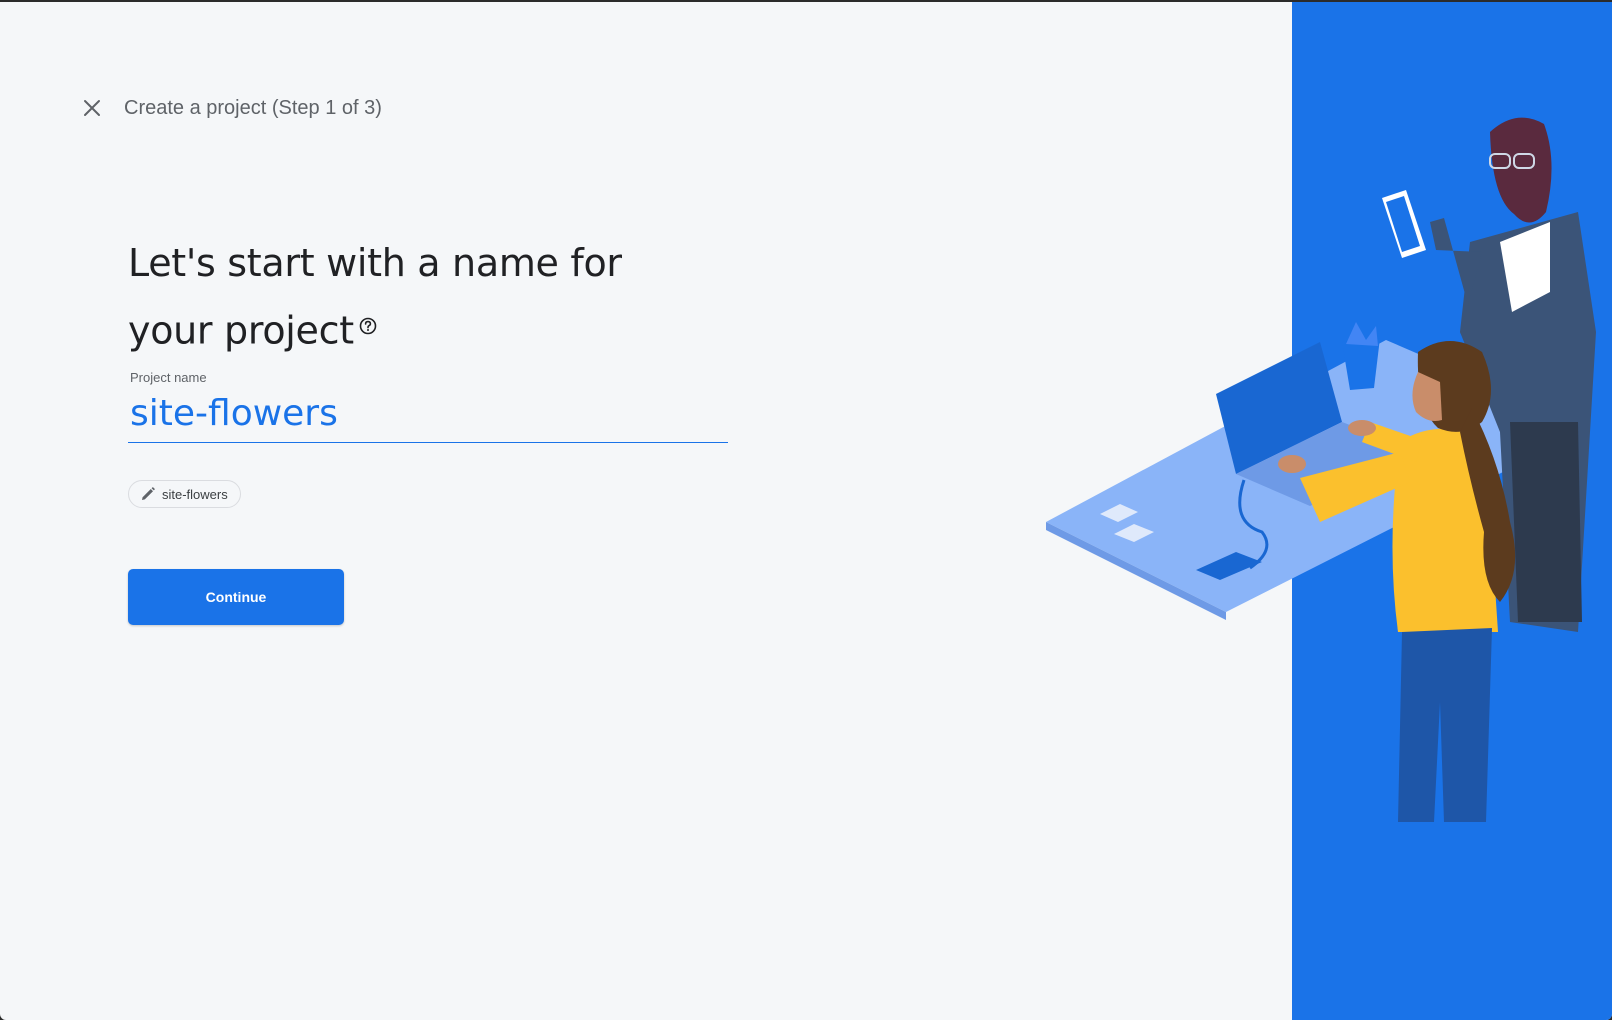  What do you see at coordinates (236, 597) in the screenshot?
I see `continue-button: Continue` at bounding box center [236, 597].